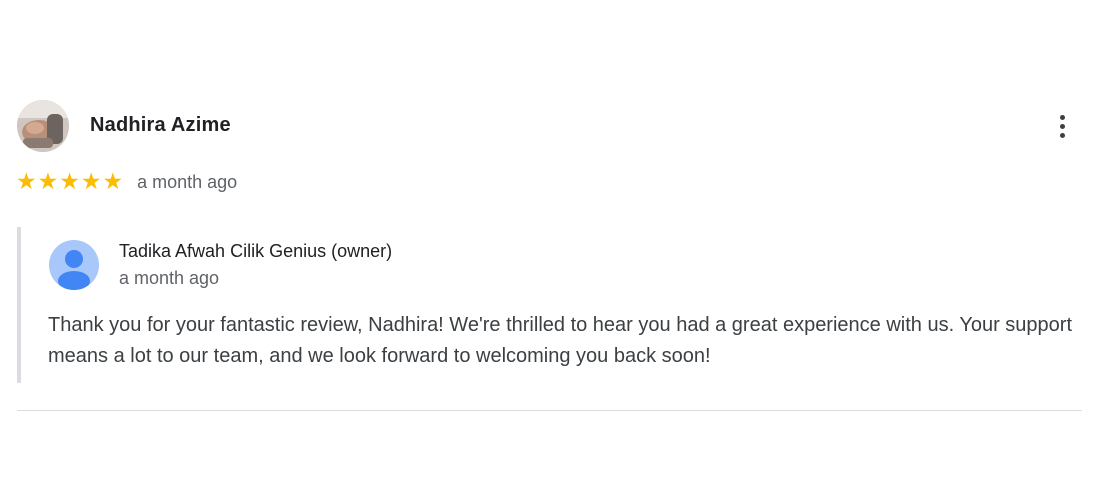  I want to click on review-timestamp: a month ago, so click(187, 181).